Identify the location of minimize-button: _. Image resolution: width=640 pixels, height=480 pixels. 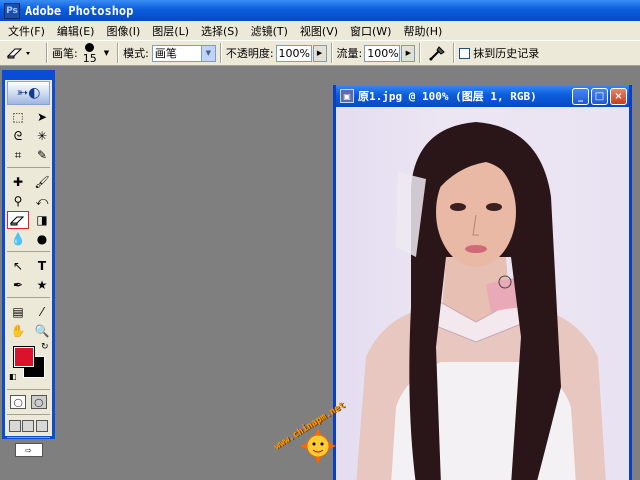
(580, 96).